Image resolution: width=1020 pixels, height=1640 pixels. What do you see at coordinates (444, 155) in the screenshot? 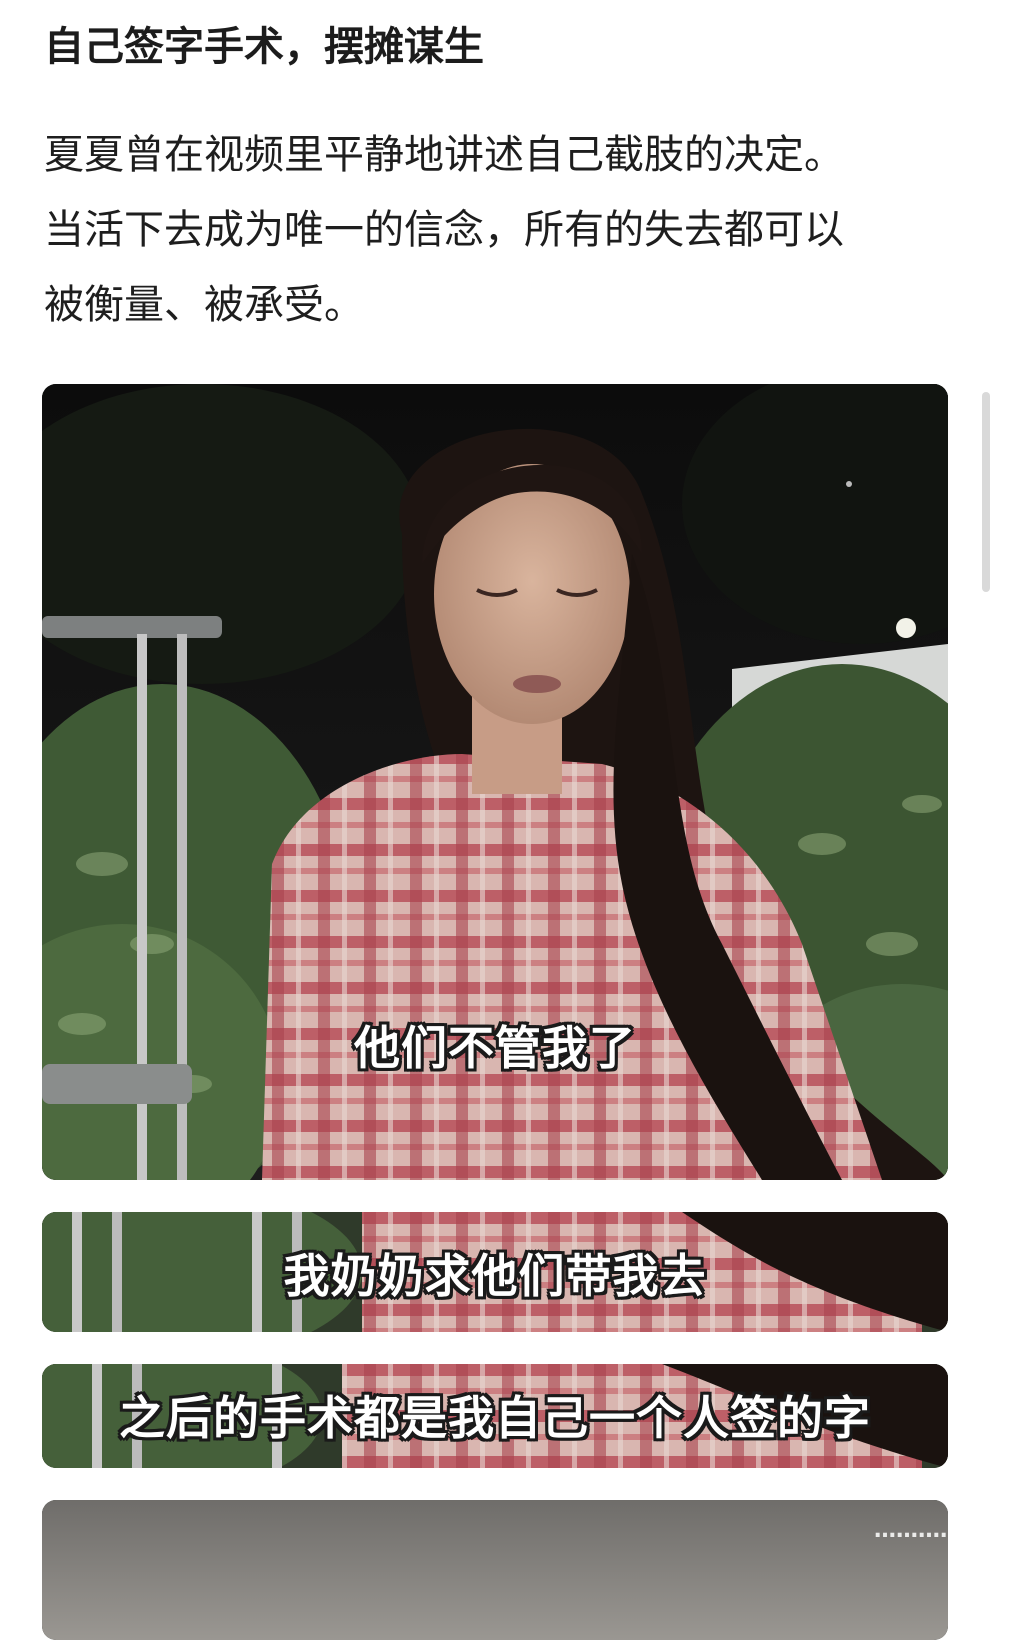
I see `paragraph-line: 夏夏曾在视频里平静地讲述自己截肢的决定。` at bounding box center [444, 155].